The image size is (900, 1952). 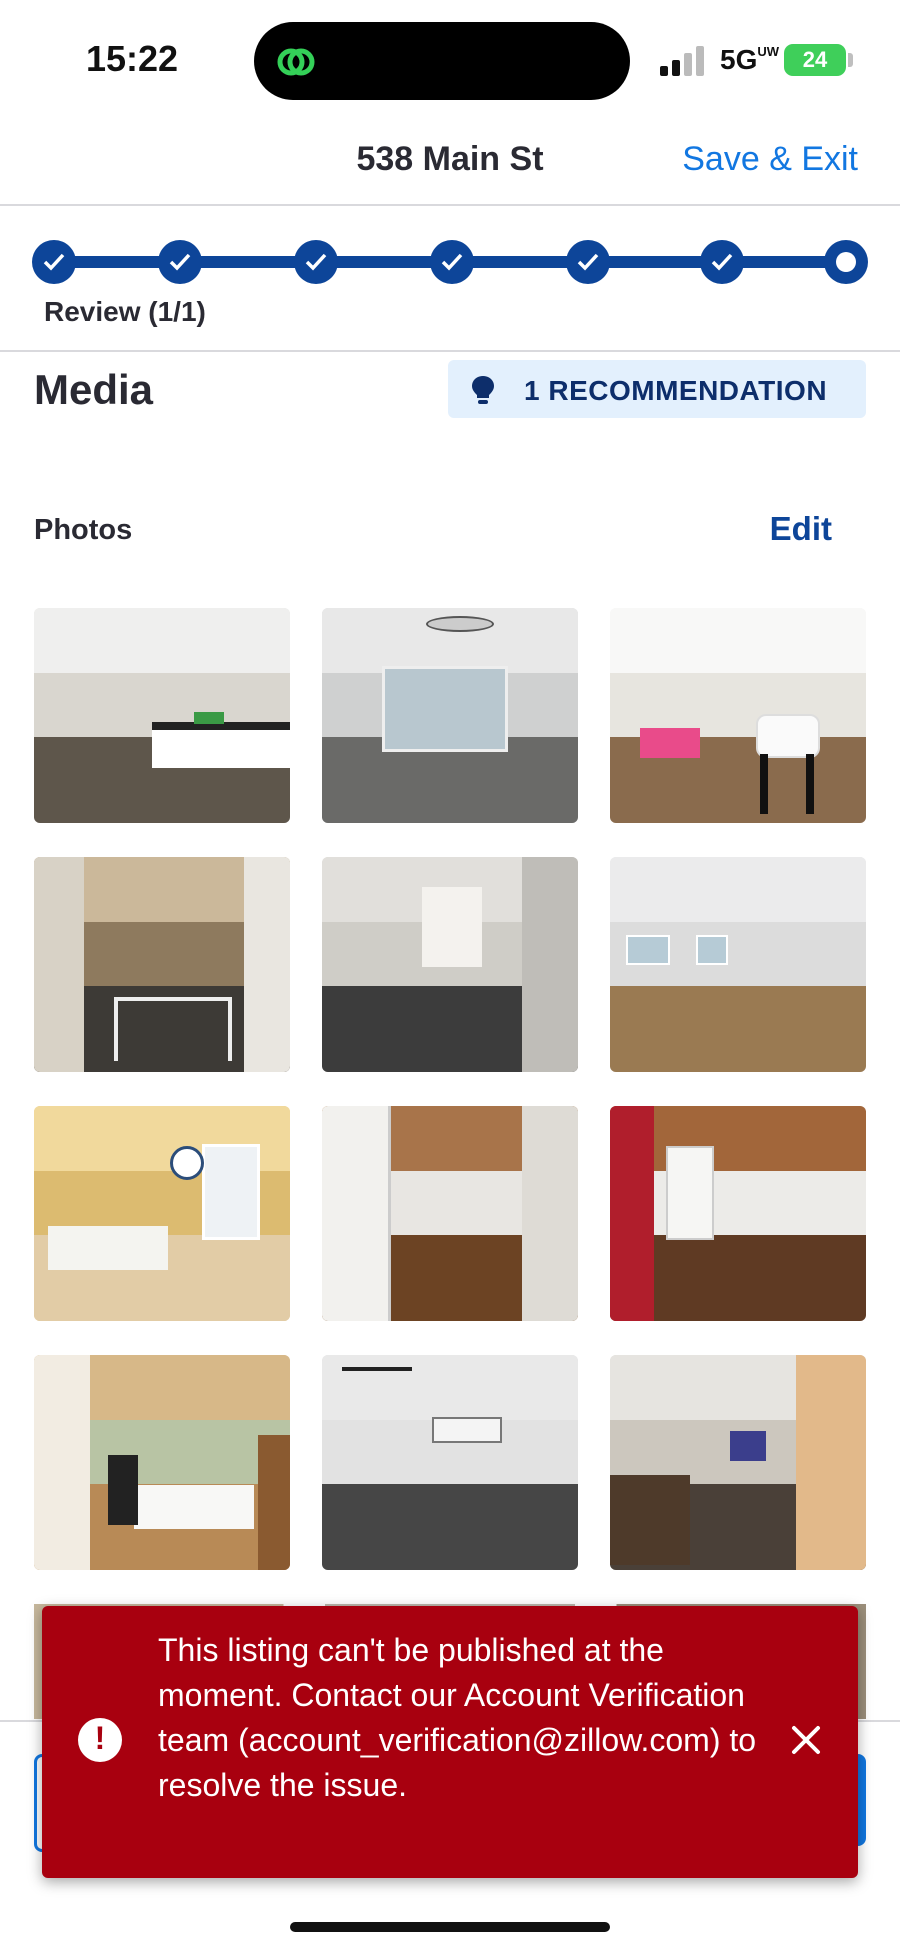 What do you see at coordinates (806, 1740) in the screenshot?
I see `close-icon` at bounding box center [806, 1740].